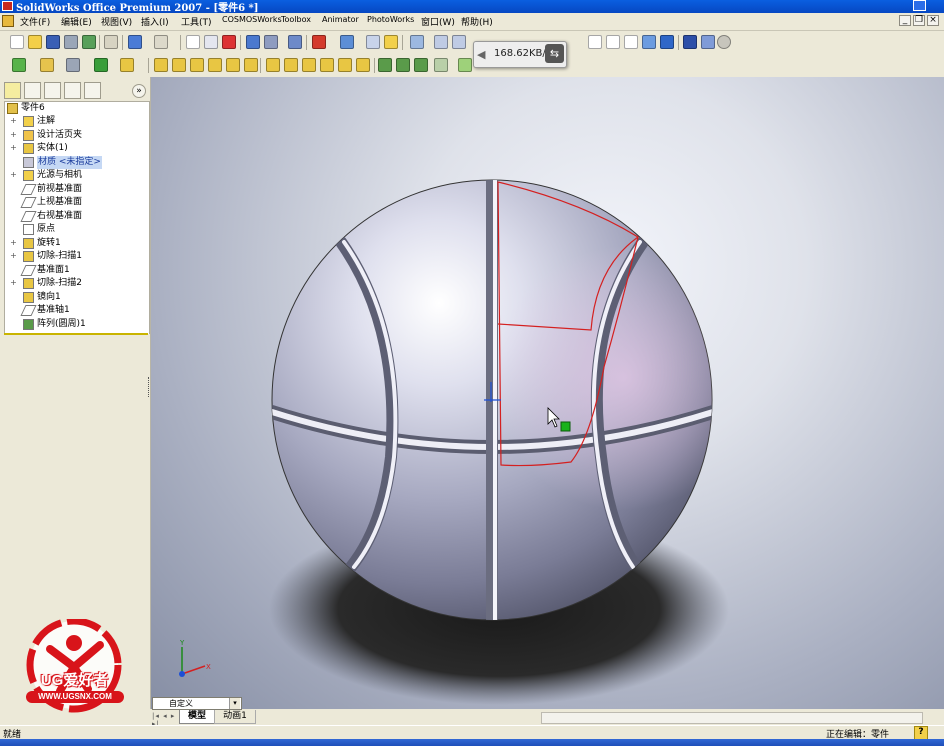 Image resolution: width=944 pixels, height=746 pixels. I want to click on help-button: ?, so click(921, 733).